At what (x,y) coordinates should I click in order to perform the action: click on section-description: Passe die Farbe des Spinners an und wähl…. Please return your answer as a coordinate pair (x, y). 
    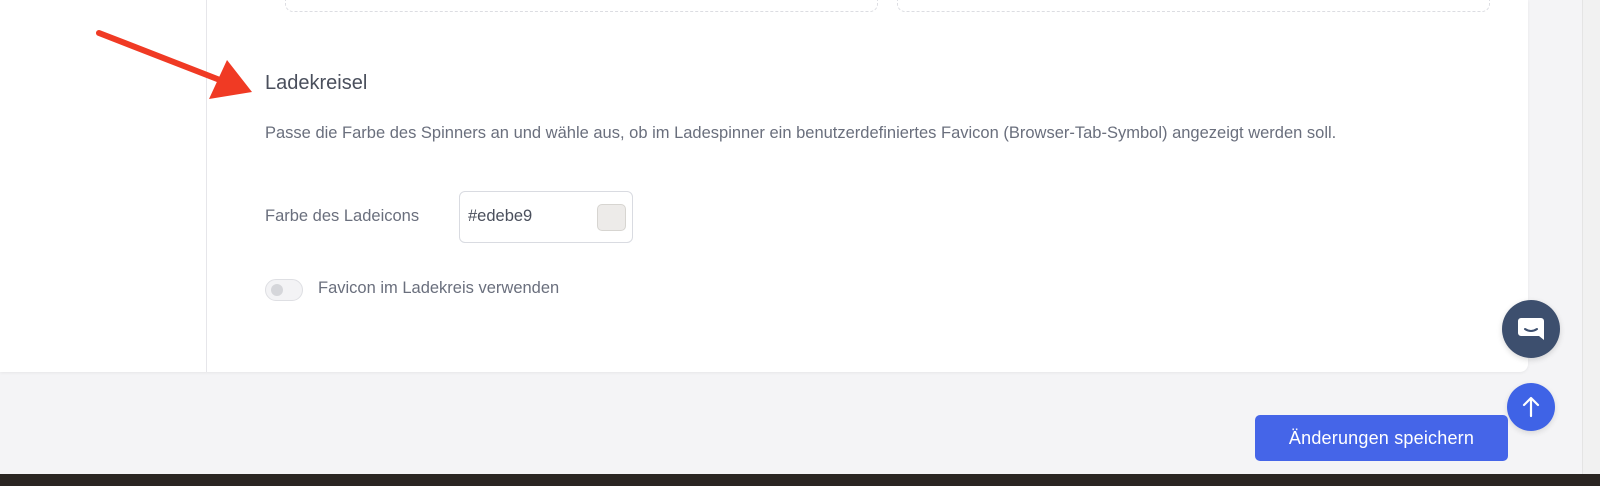
    Looking at the image, I should click on (801, 133).